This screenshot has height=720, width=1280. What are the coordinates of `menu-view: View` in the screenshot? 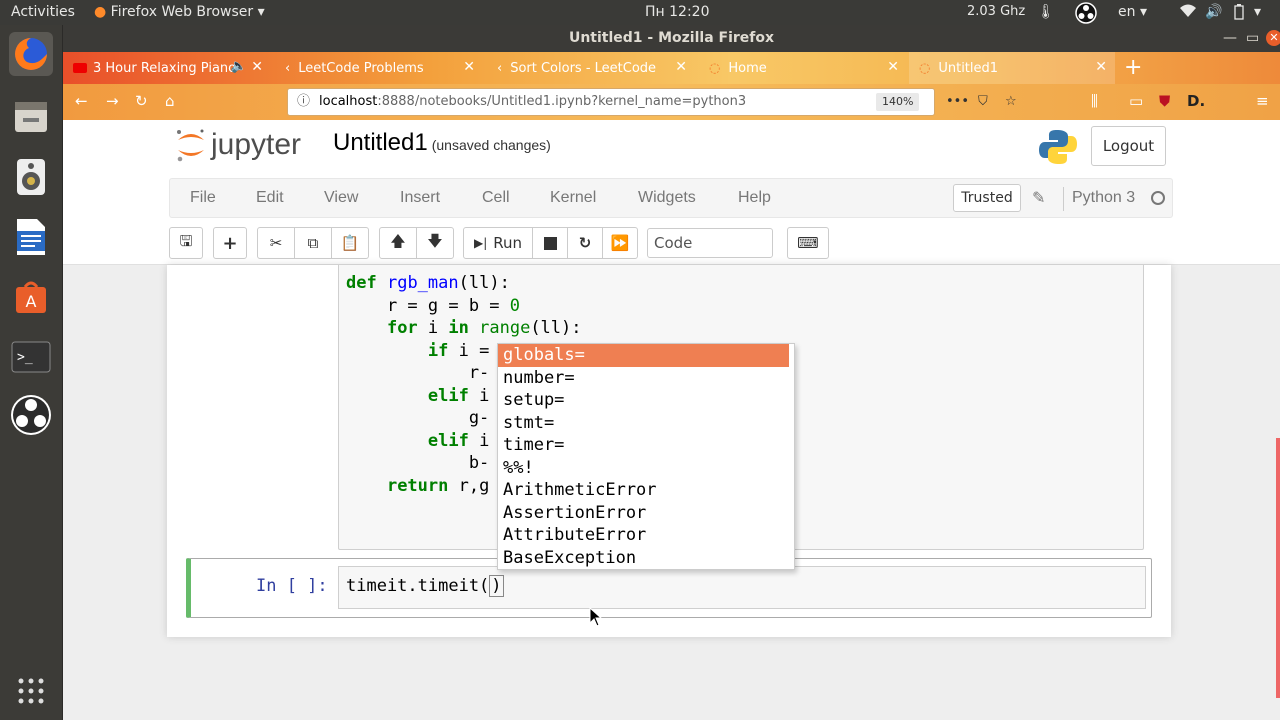 It's located at (341, 198).